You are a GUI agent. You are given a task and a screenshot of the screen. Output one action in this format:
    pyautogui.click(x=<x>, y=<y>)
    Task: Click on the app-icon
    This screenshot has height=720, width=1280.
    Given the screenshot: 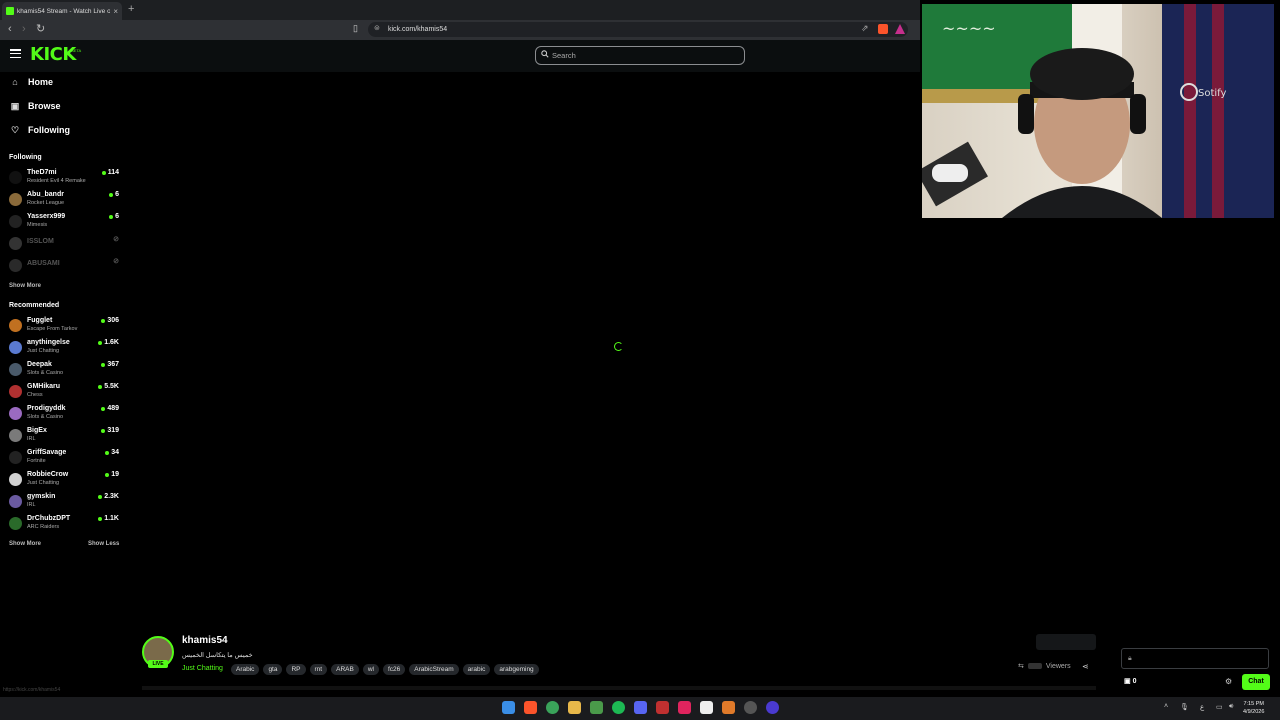 What is the action you would take?
    pyautogui.click(x=728, y=707)
    